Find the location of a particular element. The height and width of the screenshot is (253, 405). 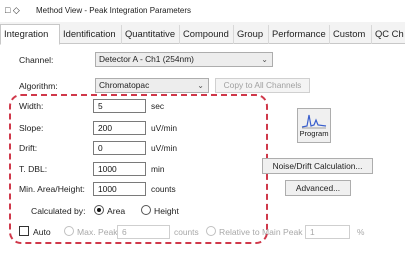

channel-label: Channel: is located at coordinates (36, 60).